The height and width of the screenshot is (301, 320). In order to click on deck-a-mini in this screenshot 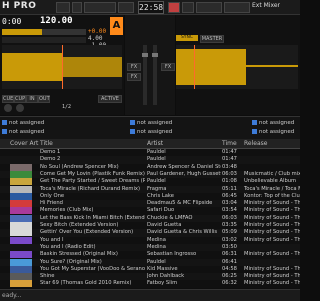, I will do `click(44, 40)`.